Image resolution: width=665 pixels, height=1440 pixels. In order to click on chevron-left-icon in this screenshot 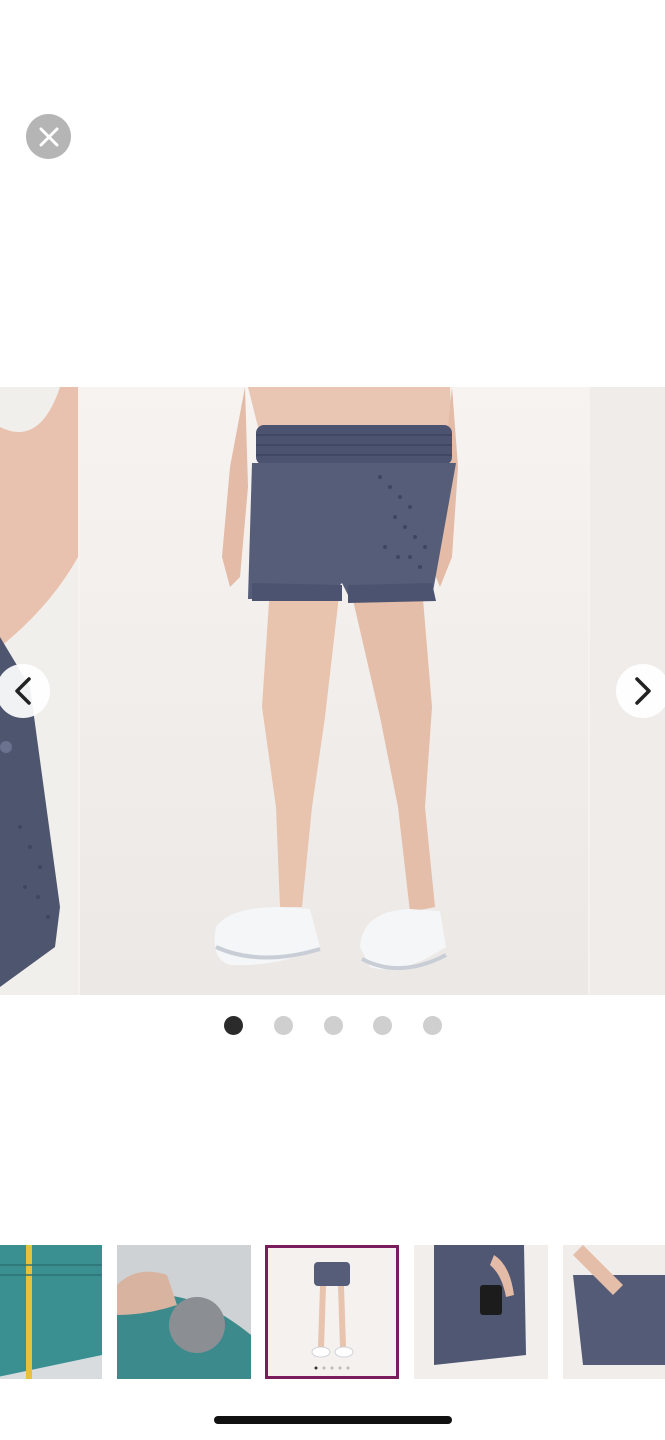, I will do `click(23, 691)`.